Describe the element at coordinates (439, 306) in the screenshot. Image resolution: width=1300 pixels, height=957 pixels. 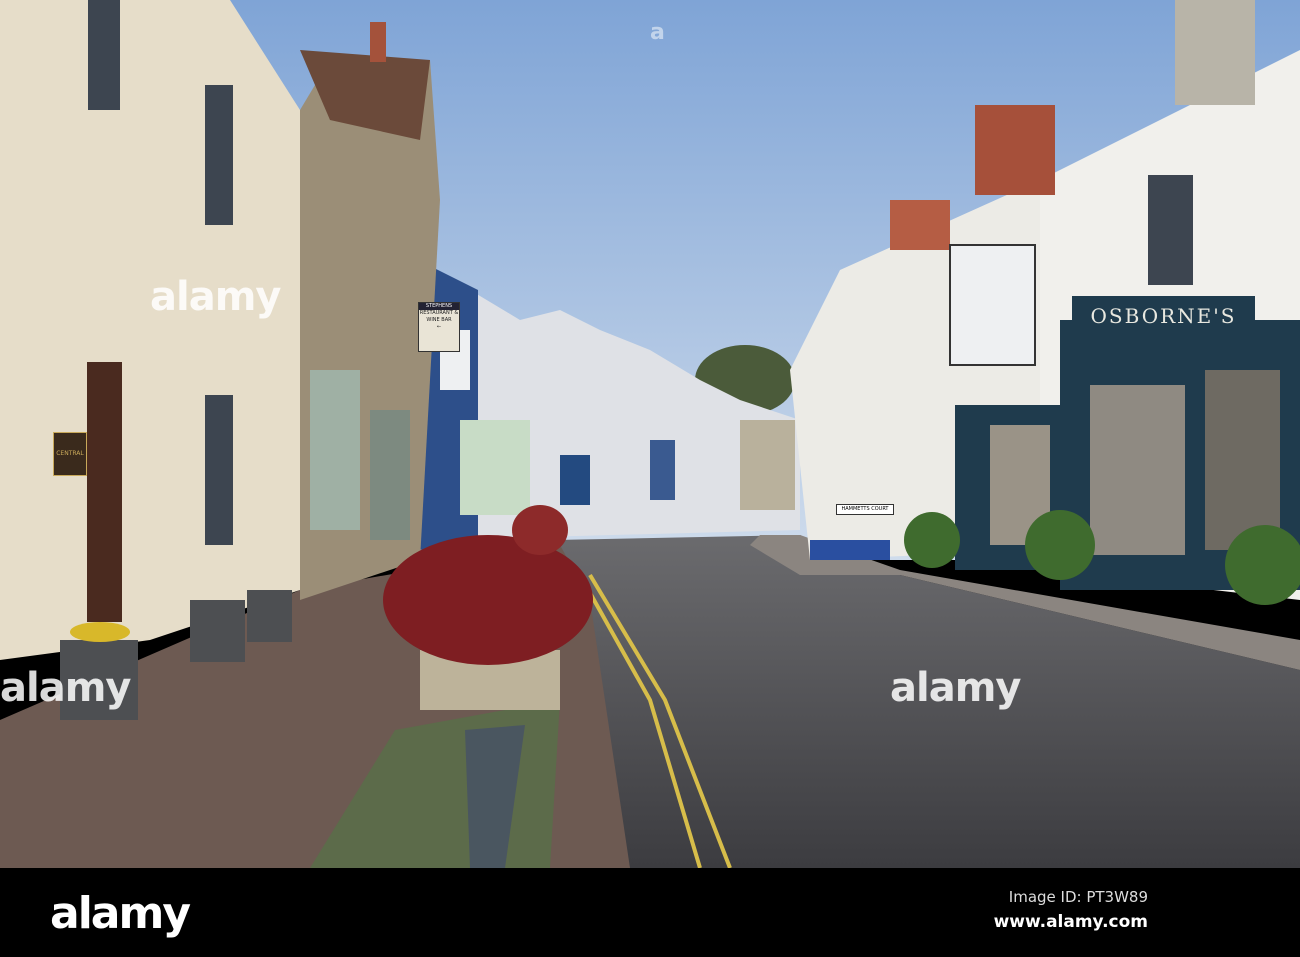
I see `restaurant-sign-name: STEPHENS` at that location.